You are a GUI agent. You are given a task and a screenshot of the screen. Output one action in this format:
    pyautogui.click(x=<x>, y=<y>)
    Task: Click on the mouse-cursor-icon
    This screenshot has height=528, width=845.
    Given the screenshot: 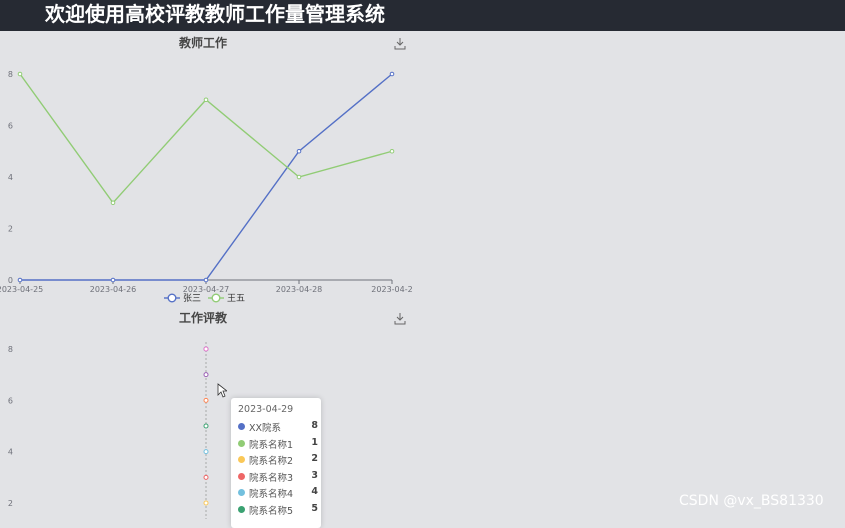 What is the action you would take?
    pyautogui.click(x=223, y=392)
    